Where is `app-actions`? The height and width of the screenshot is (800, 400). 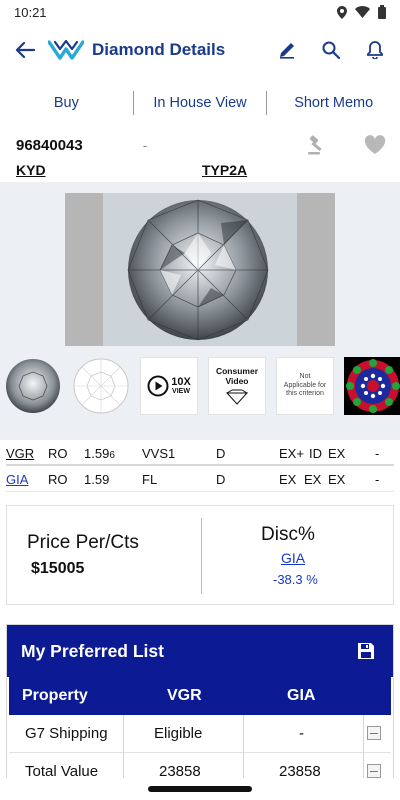 app-actions is located at coordinates (331, 50).